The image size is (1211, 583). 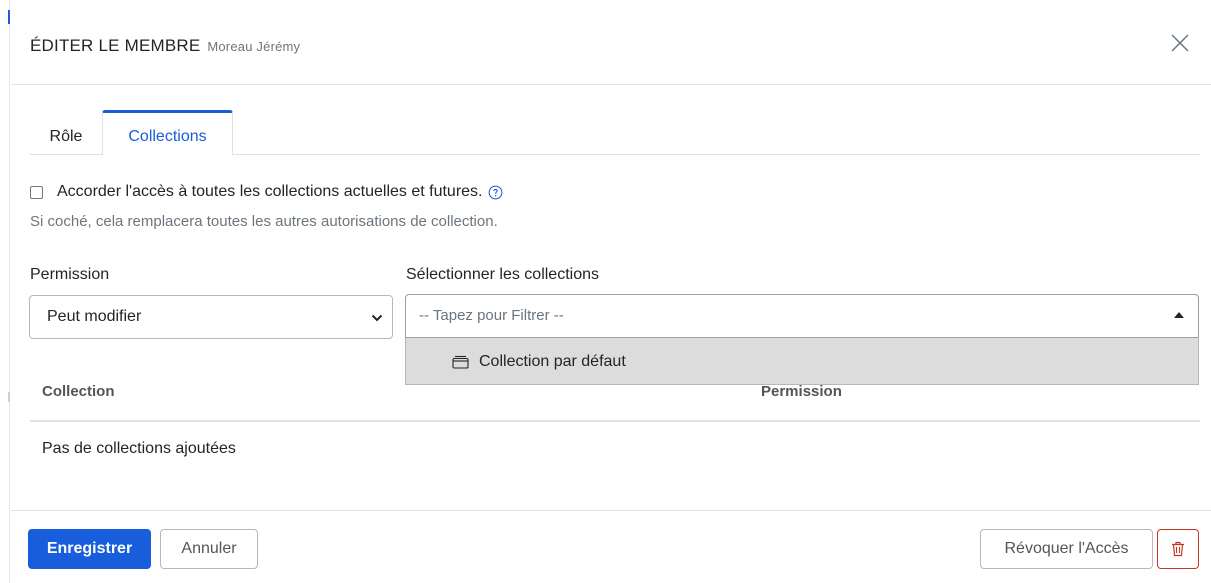 What do you see at coordinates (495, 192) in the screenshot?
I see `question-circle-icon` at bounding box center [495, 192].